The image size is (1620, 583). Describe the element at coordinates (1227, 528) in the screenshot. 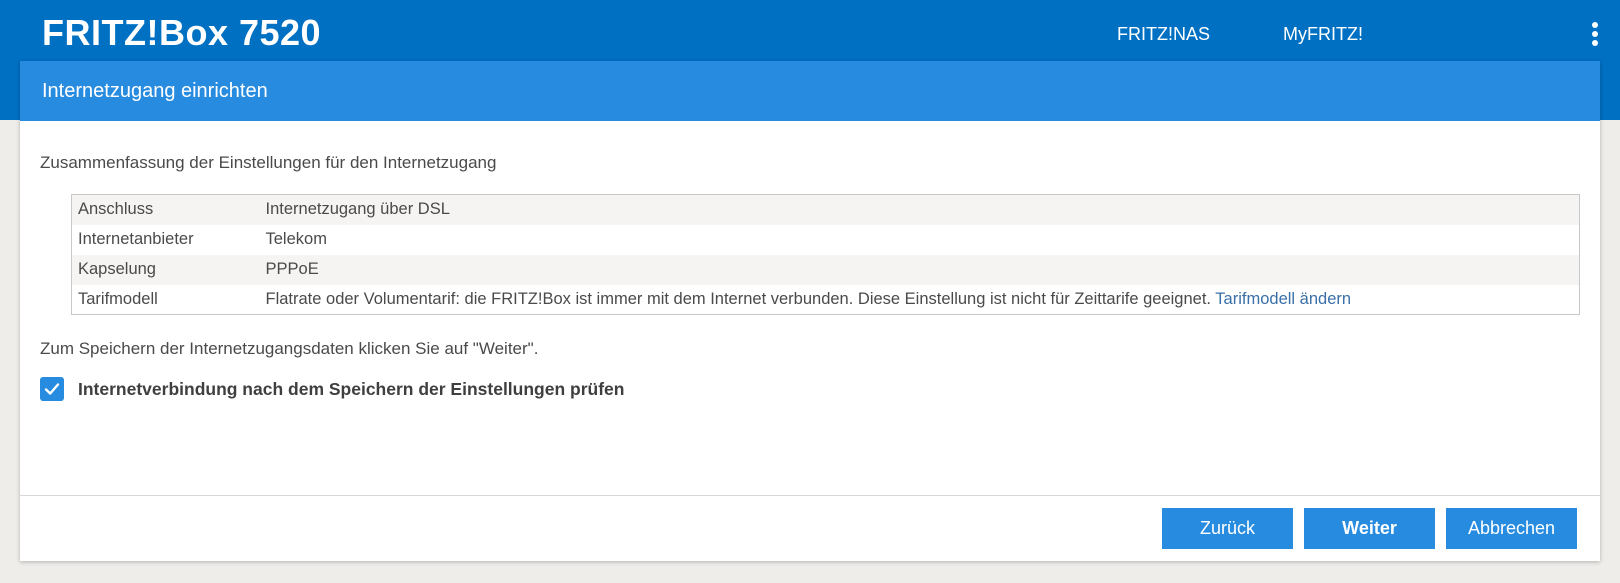

I see `back-button: Zurück` at that location.